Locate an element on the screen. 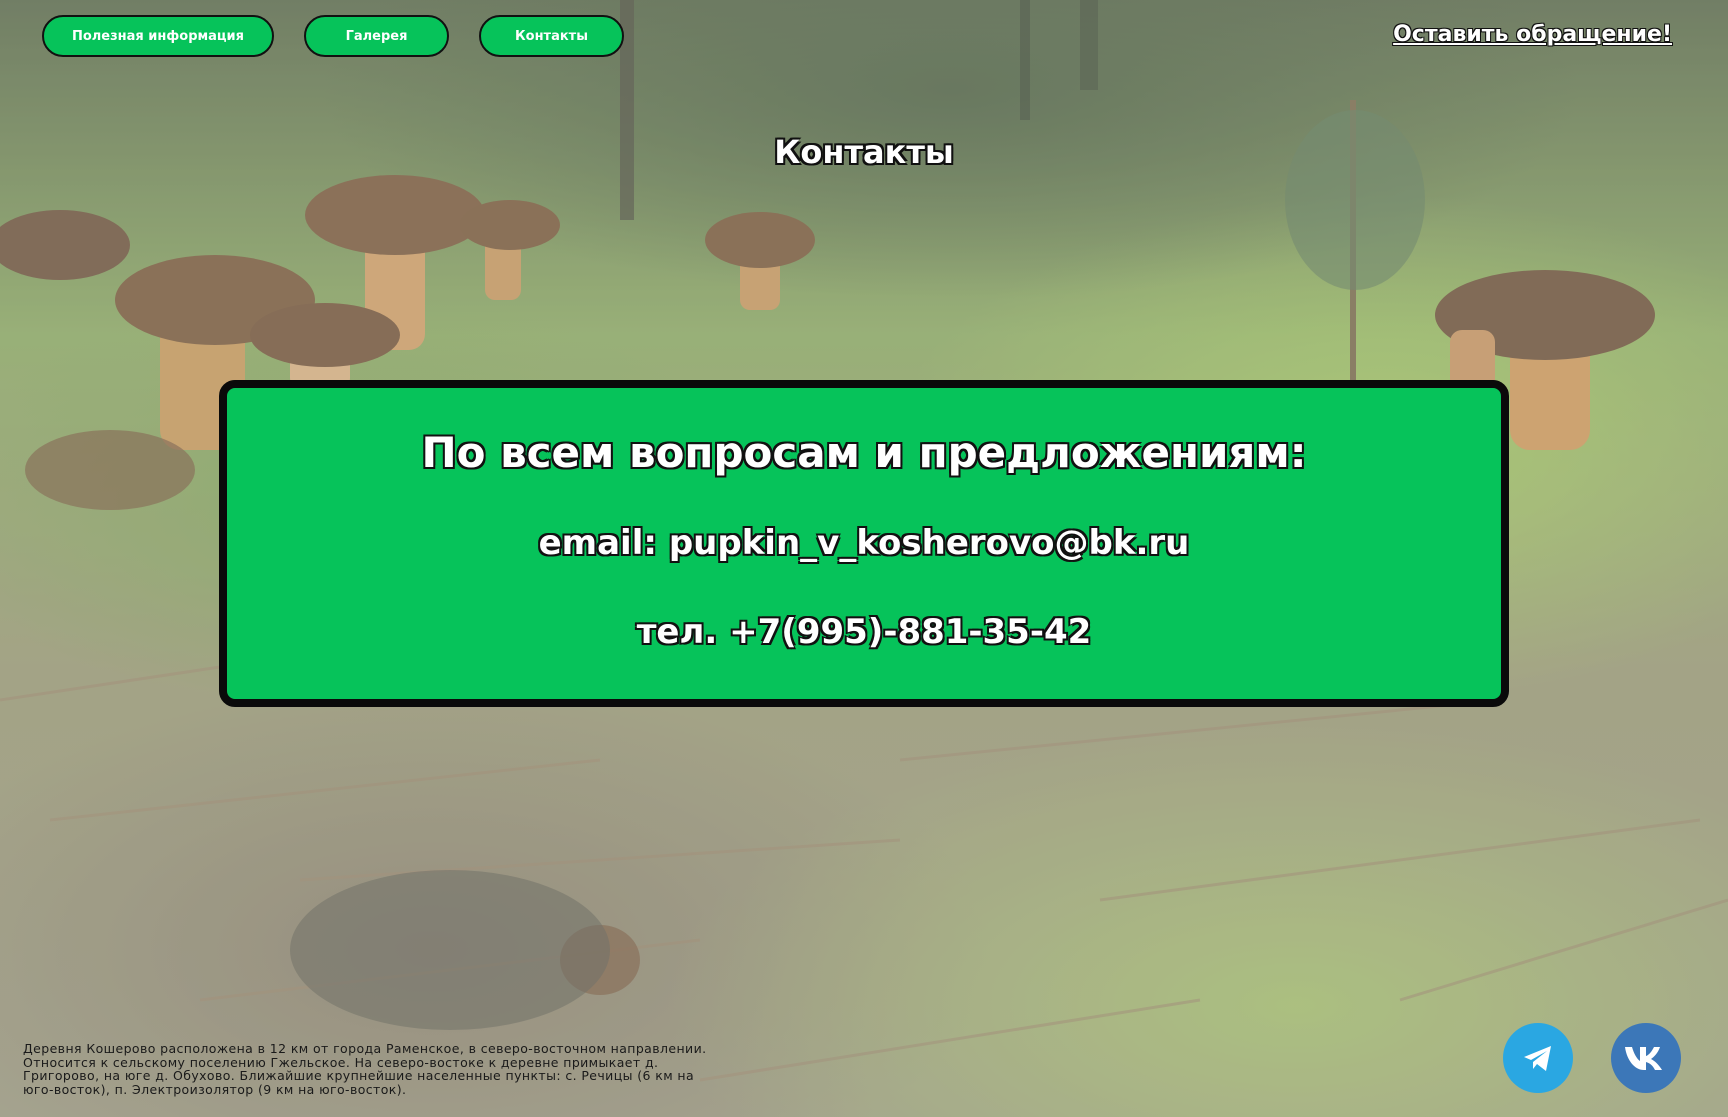  vk-link is located at coordinates (1646, 1058).